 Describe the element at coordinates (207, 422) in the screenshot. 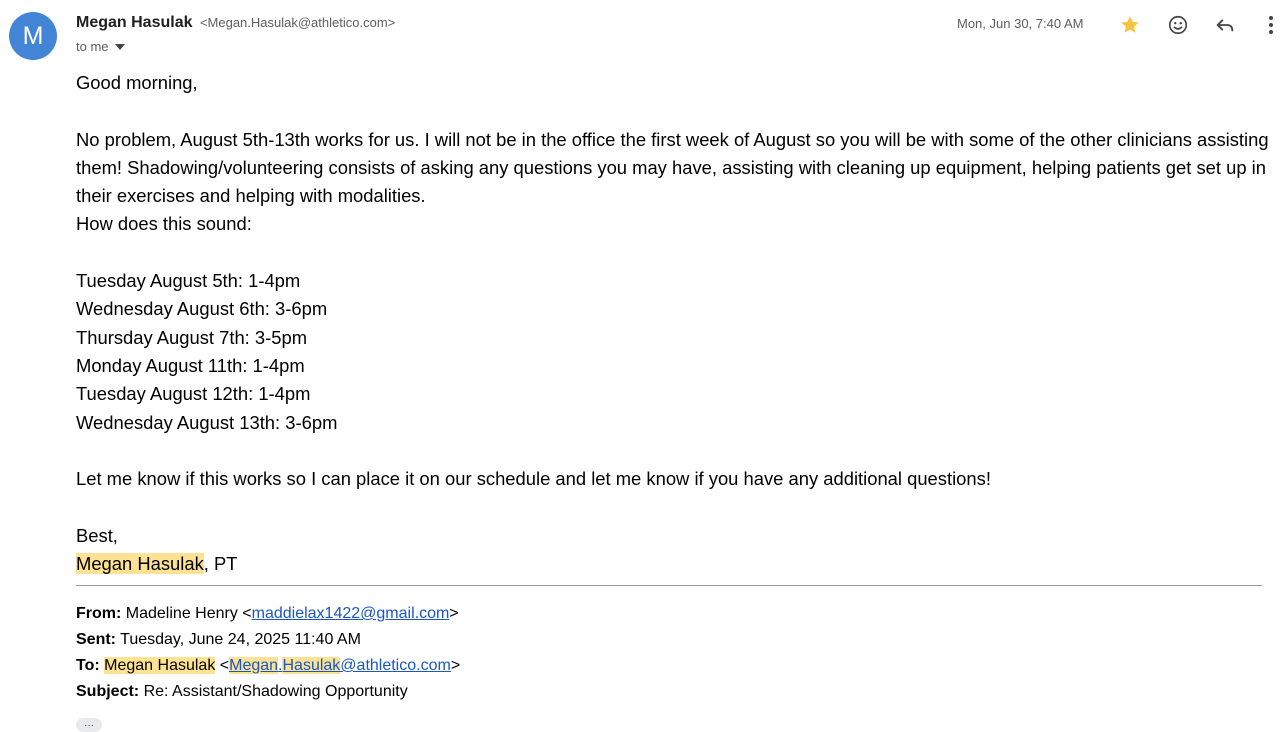

I see `schedule-item: Wednesday August 13th: 3-6pm` at that location.